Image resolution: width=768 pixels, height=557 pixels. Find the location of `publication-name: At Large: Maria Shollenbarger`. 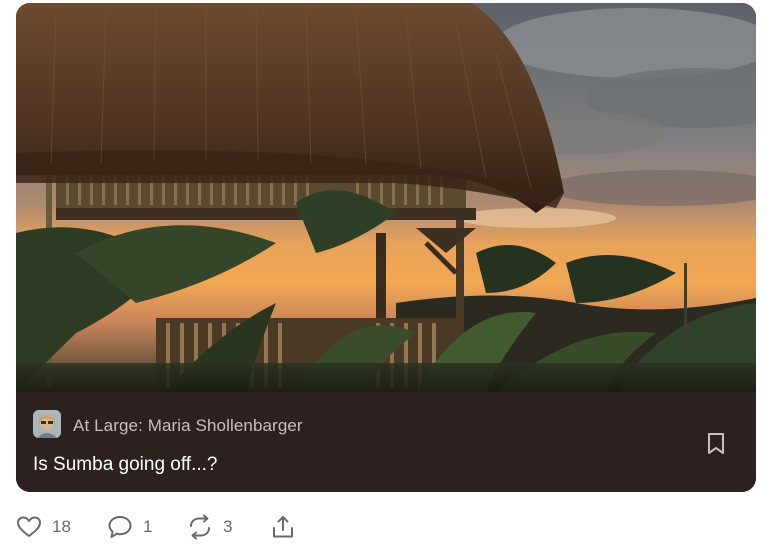

publication-name: At Large: Maria Shollenbarger is located at coordinates (188, 426).